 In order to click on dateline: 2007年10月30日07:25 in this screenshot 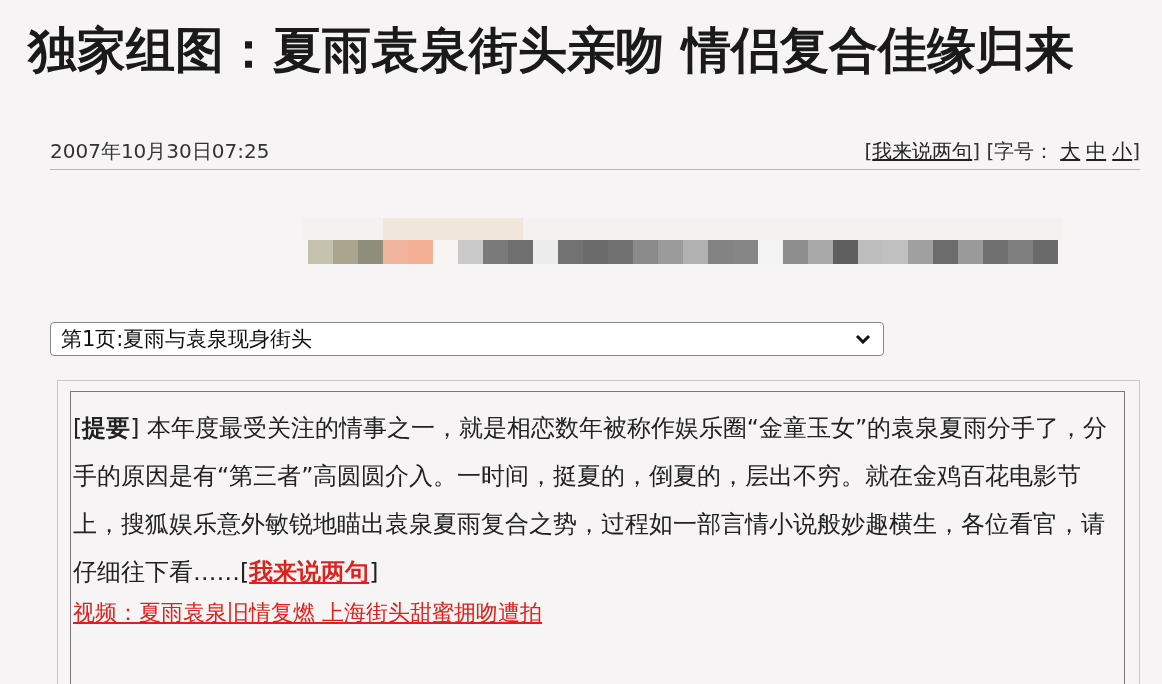, I will do `click(160, 151)`.